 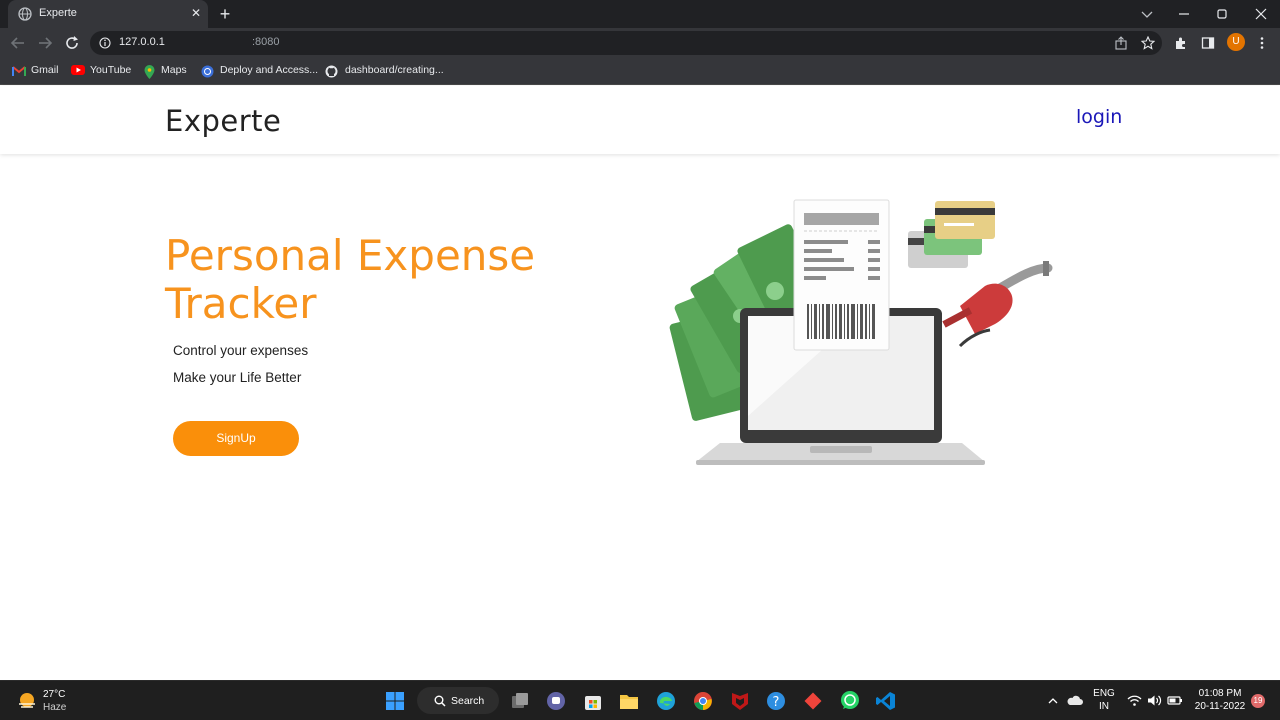 What do you see at coordinates (1220, 706) in the screenshot?
I see `clock-date: 20-11-2022` at bounding box center [1220, 706].